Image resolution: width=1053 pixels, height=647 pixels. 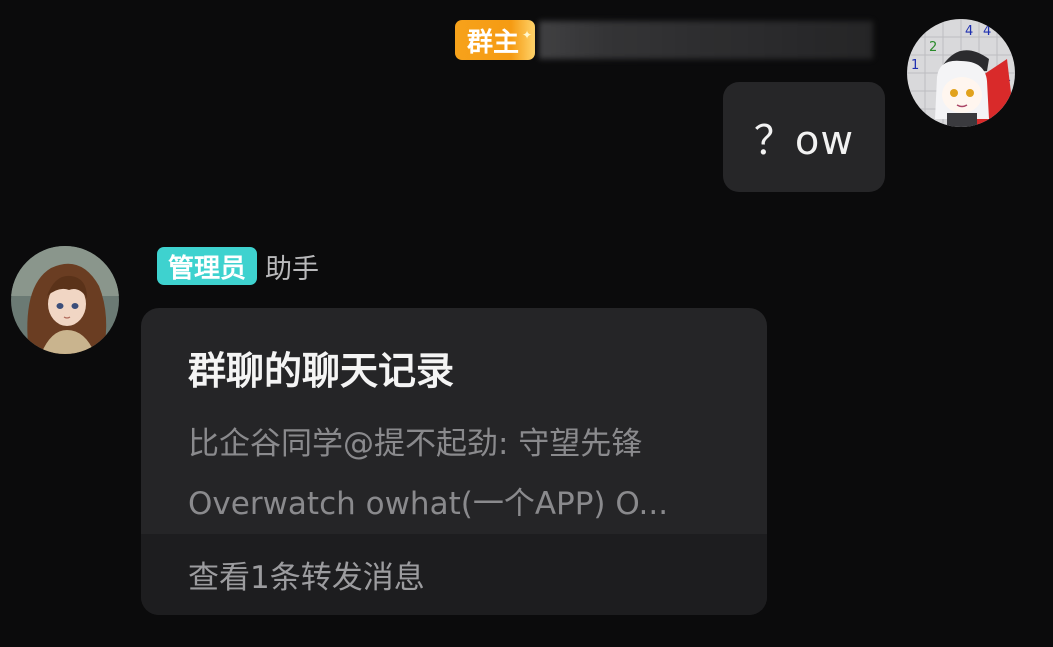 I want to click on group-owner-badge: 群主 ✦, so click(x=495, y=40).